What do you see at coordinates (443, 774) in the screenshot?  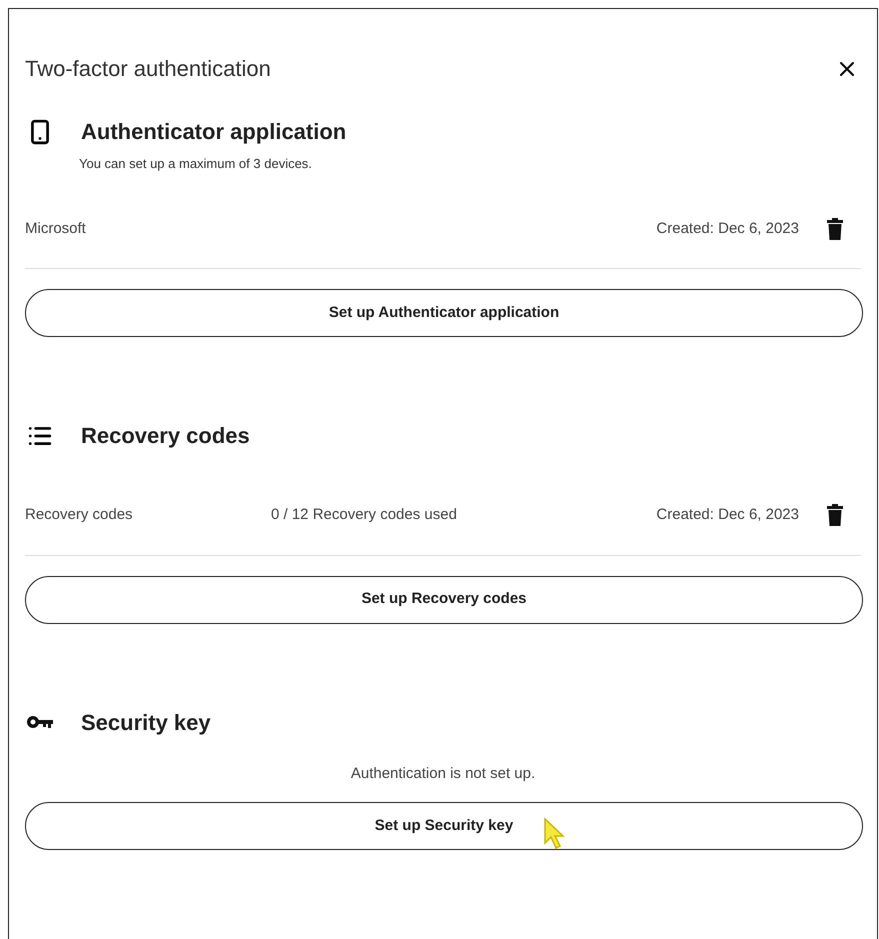 I see `status-text: Authentication is not set up.` at bounding box center [443, 774].